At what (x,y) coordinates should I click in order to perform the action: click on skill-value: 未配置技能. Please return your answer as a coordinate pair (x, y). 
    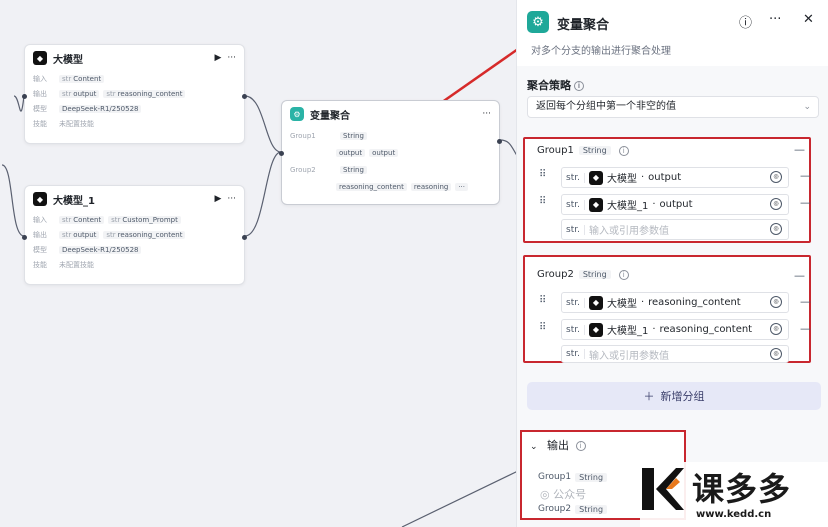
    Looking at the image, I should click on (76, 123).